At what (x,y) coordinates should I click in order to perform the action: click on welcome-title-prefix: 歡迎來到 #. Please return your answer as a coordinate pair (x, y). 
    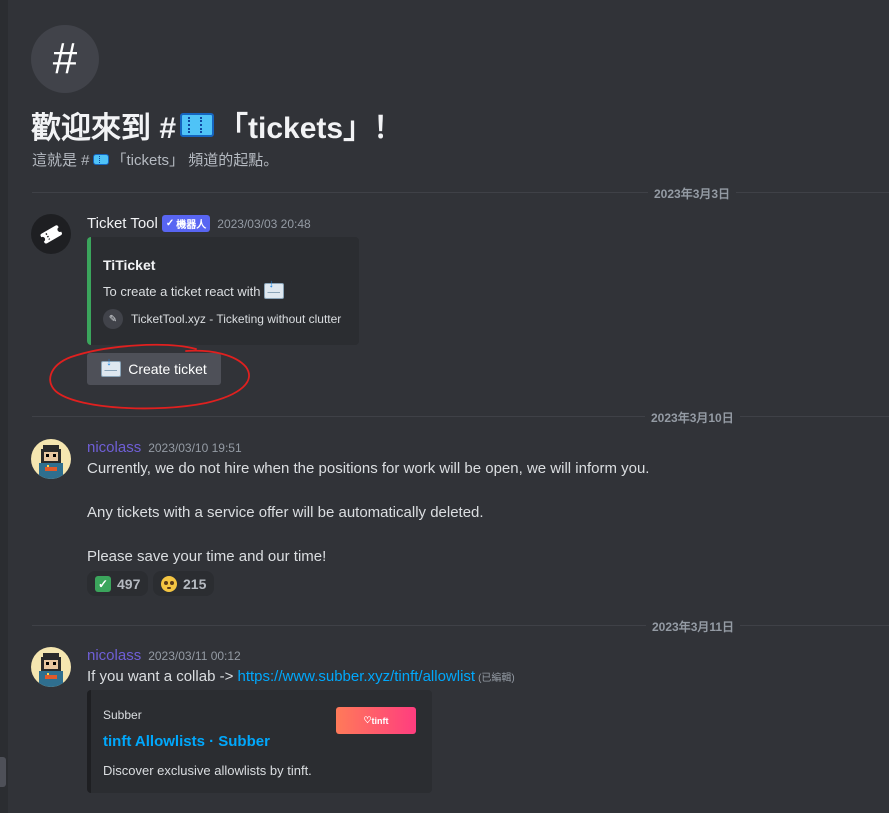
    Looking at the image, I should click on (104, 128).